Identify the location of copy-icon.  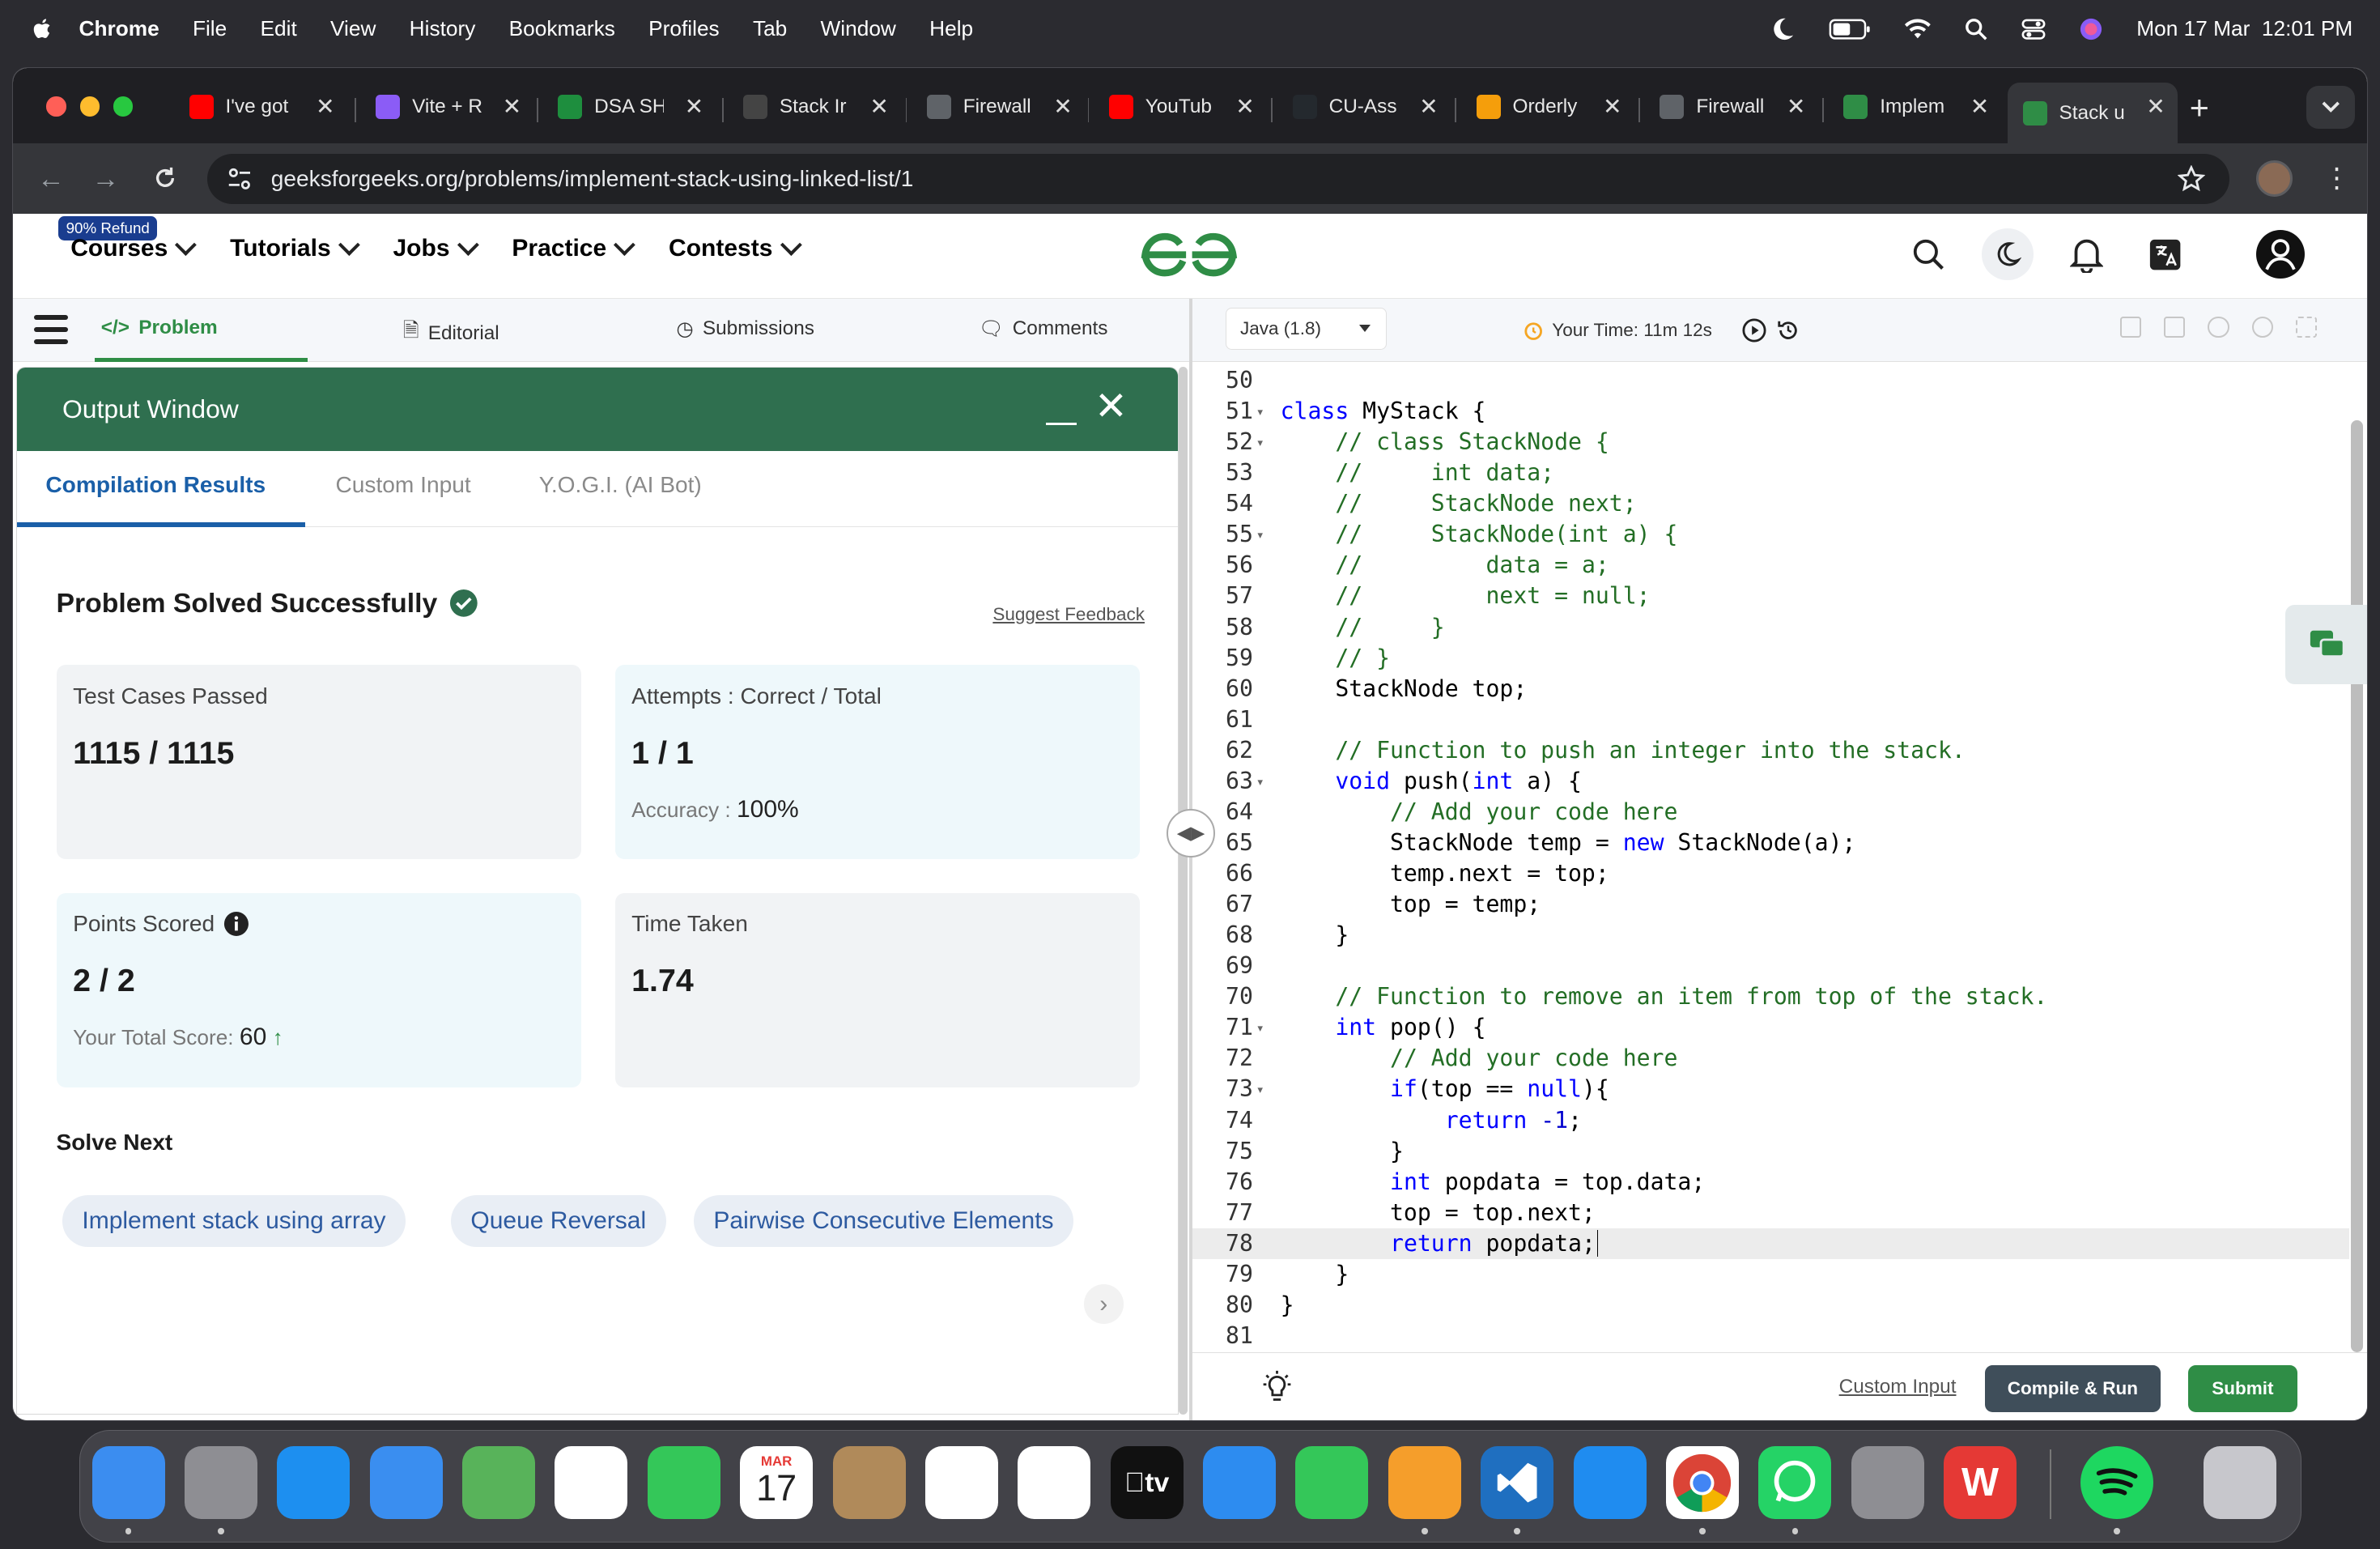
(2130, 327).